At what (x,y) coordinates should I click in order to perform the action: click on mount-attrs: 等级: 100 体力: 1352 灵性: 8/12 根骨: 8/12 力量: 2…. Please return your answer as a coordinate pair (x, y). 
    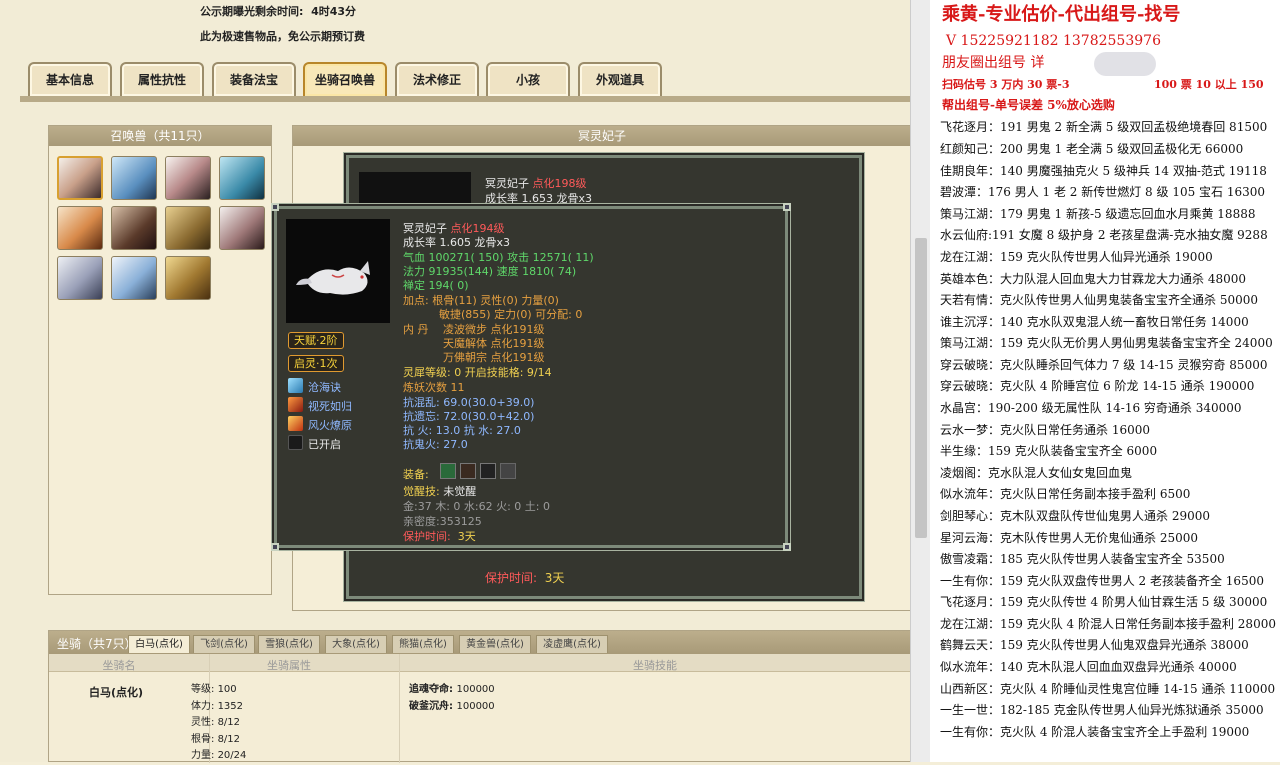
    Looking at the image, I should click on (219, 722).